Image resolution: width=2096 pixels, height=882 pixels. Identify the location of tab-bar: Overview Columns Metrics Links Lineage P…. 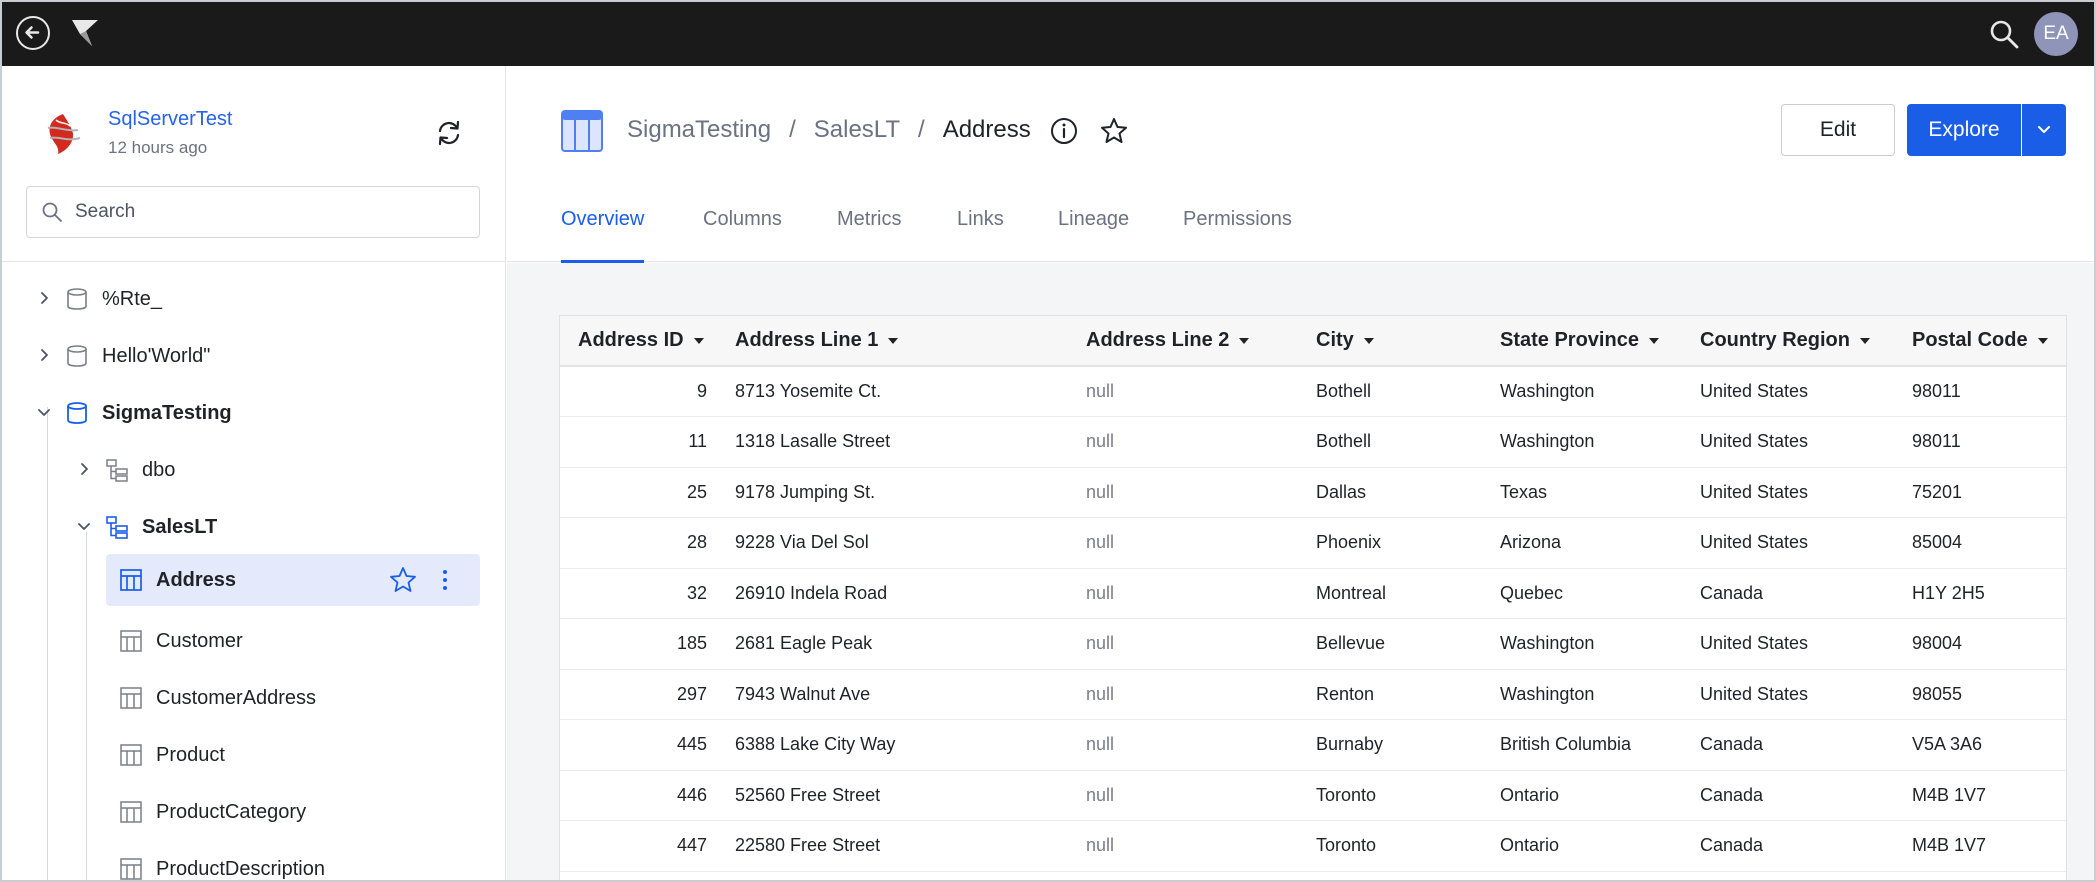
(1300, 234).